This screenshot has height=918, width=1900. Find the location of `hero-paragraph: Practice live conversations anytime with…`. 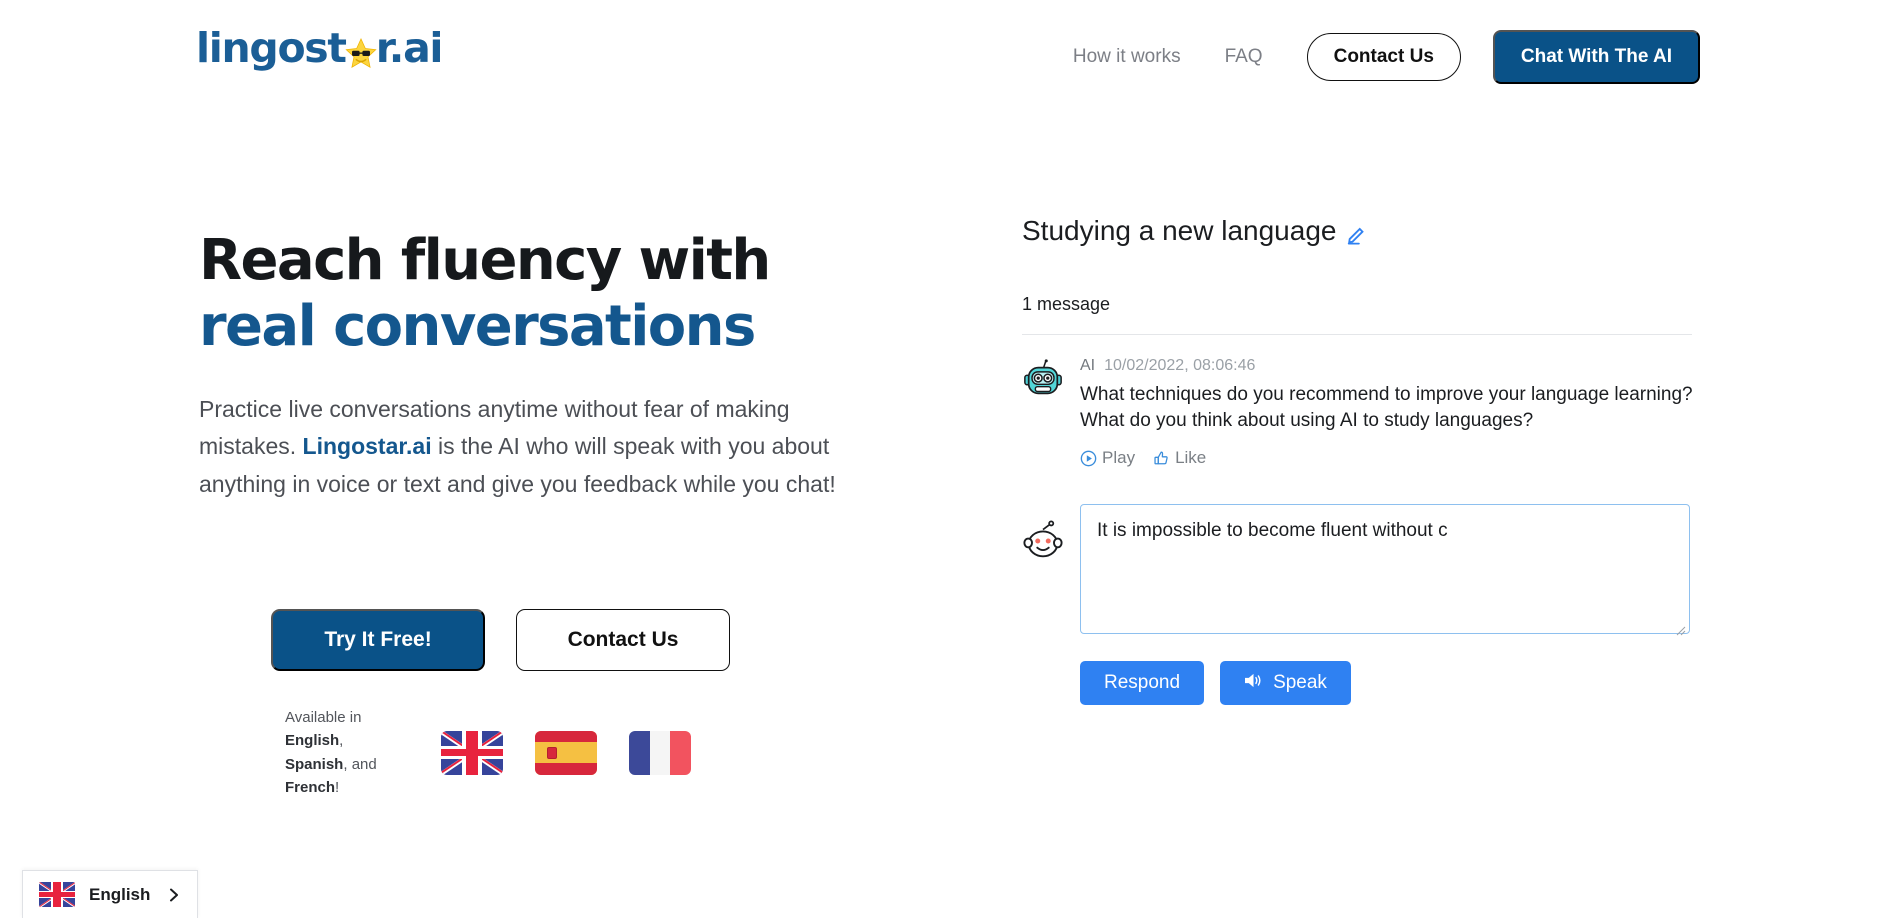

hero-paragraph: Practice live conversations anytime with… is located at coordinates (544, 447).